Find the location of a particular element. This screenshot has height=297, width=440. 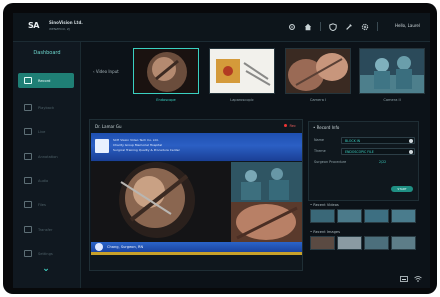

laparoscopic-preview is located at coordinates (242, 71).